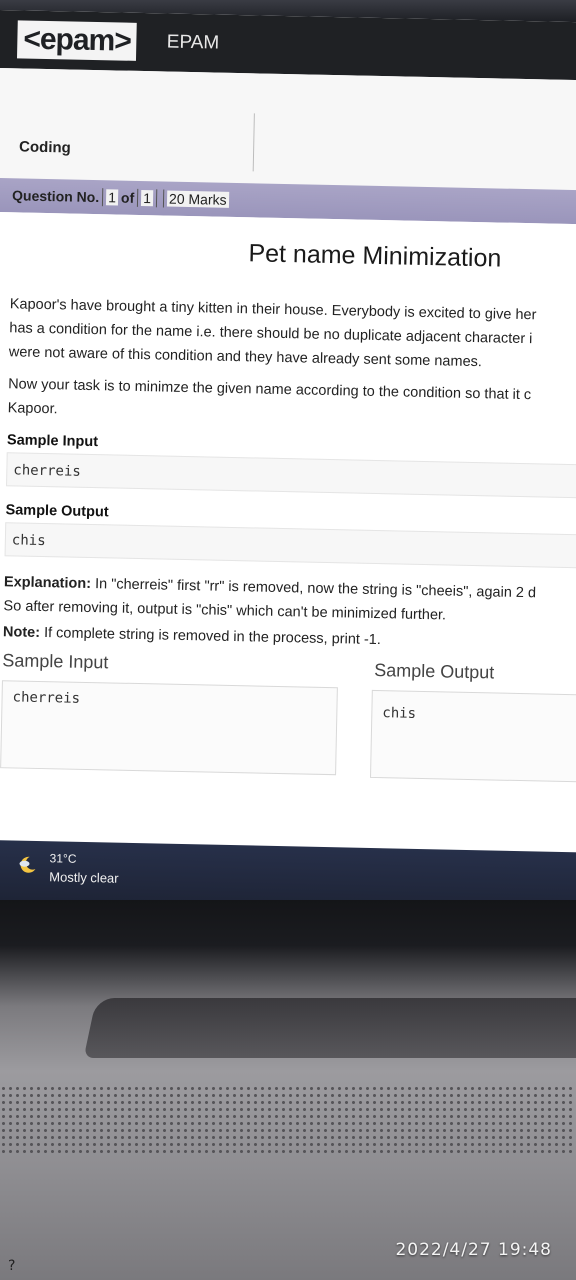 The image size is (576, 1280). I want to click on photo-timestamp: 2022/4/27 19:48, so click(473, 1250).